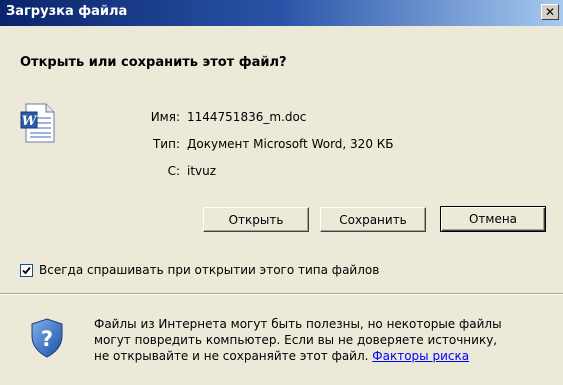  Describe the element at coordinates (256, 219) in the screenshot. I see `open-button: Открыть` at that location.